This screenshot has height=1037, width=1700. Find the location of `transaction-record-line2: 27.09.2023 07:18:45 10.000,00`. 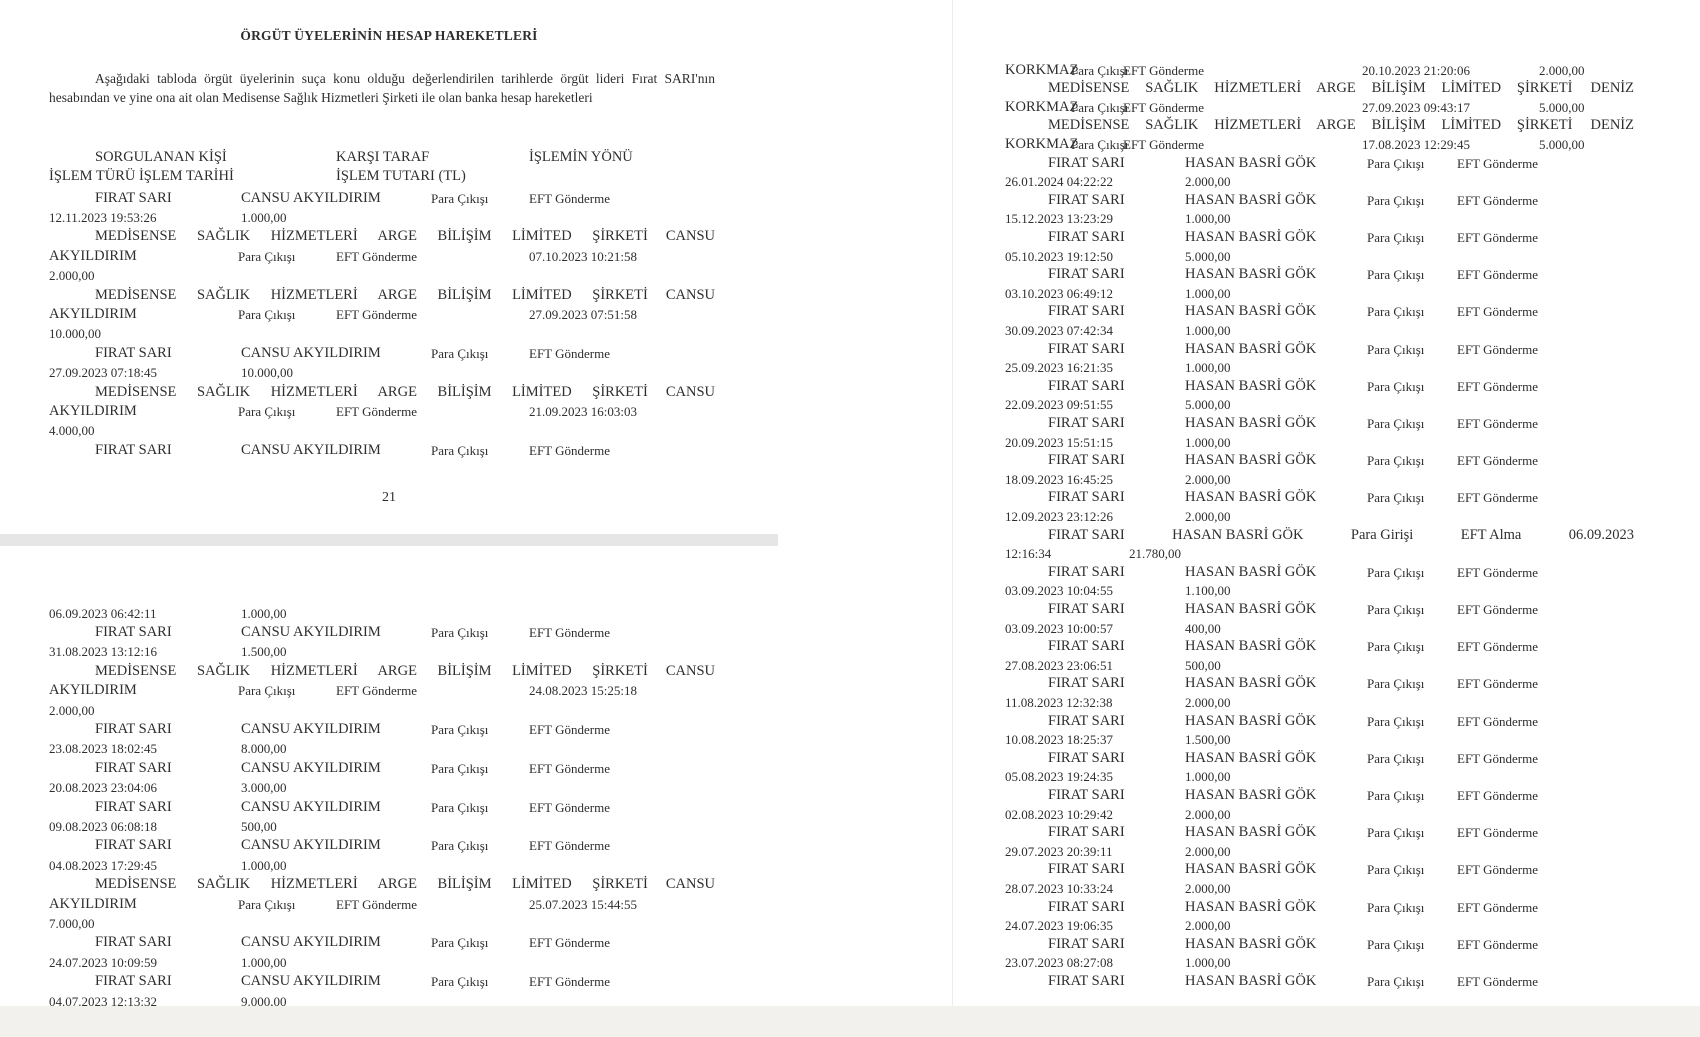

transaction-record-line2: 27.09.2023 07:18:45 10.000,00 is located at coordinates (380, 372).